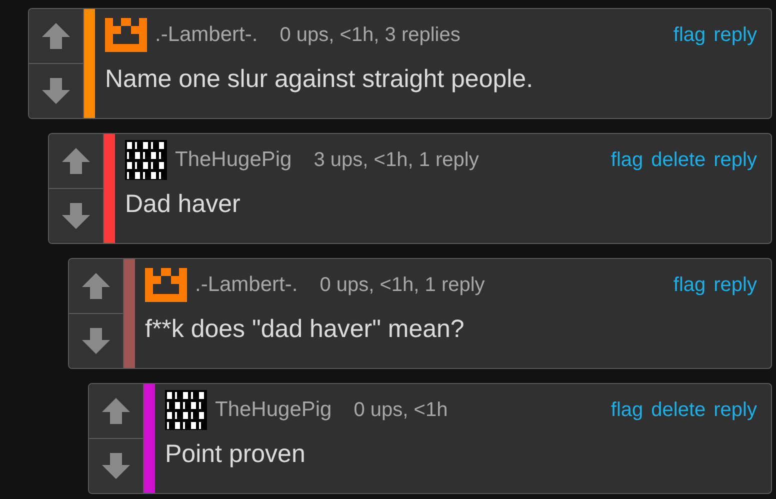 This screenshot has height=499, width=776. Describe the element at coordinates (305, 329) in the screenshot. I see `comment-text: f**k does "dad haver" mean?` at that location.